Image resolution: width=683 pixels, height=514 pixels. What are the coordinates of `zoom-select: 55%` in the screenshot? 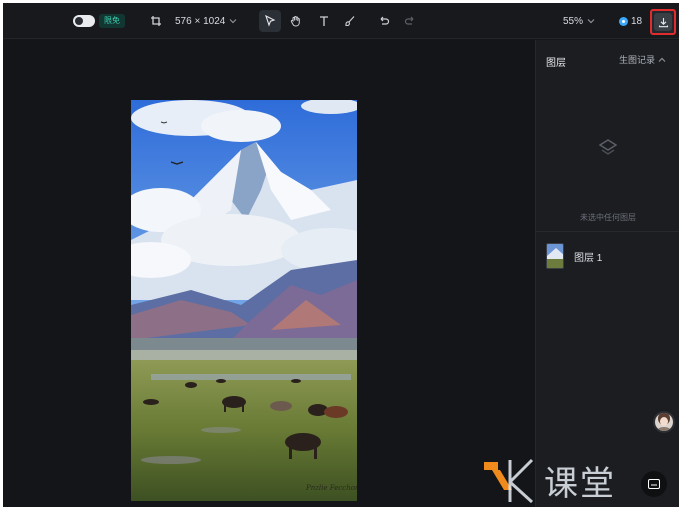 It's located at (579, 21).